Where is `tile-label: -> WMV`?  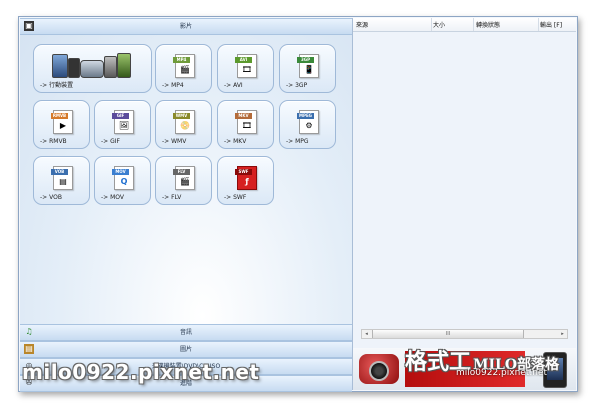
tile-label: -> WMV is located at coordinates (174, 141).